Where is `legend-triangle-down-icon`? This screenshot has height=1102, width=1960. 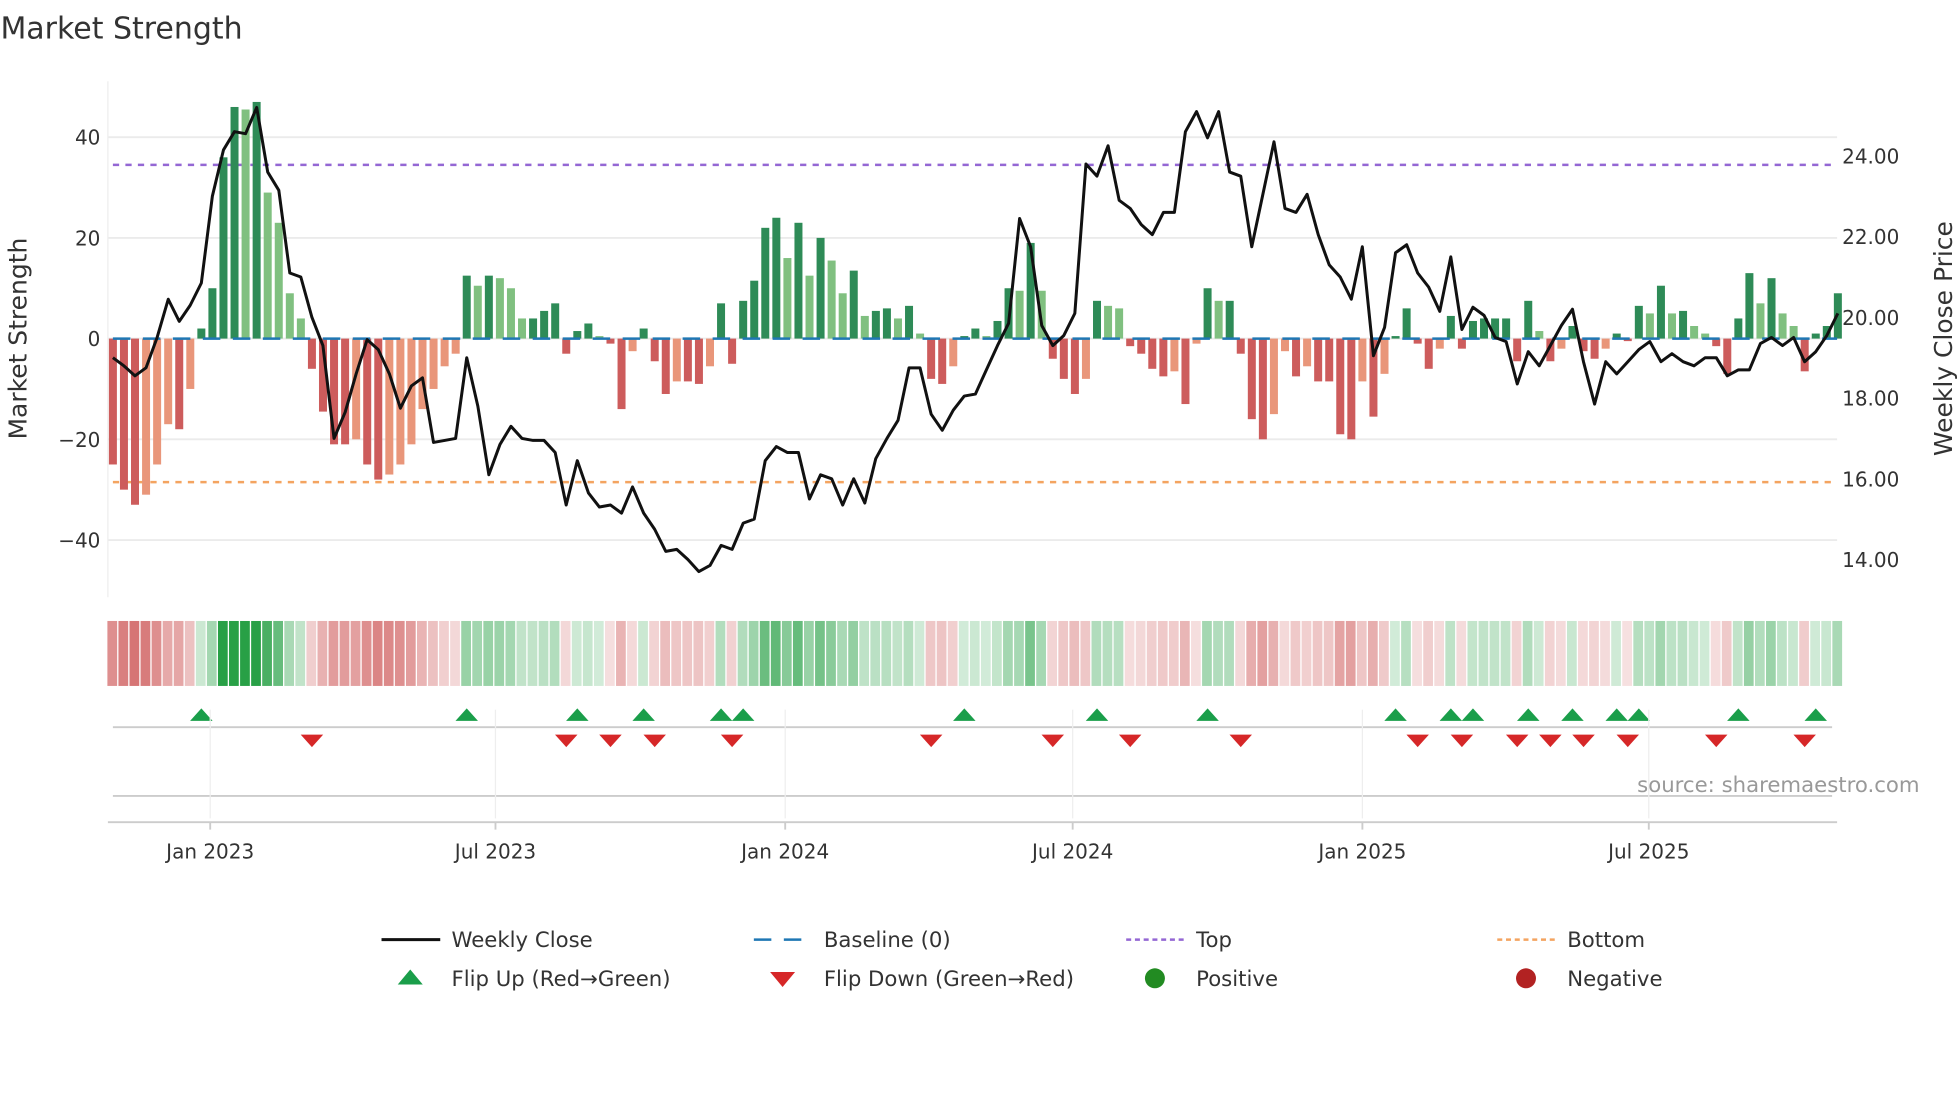 legend-triangle-down-icon is located at coordinates (783, 980).